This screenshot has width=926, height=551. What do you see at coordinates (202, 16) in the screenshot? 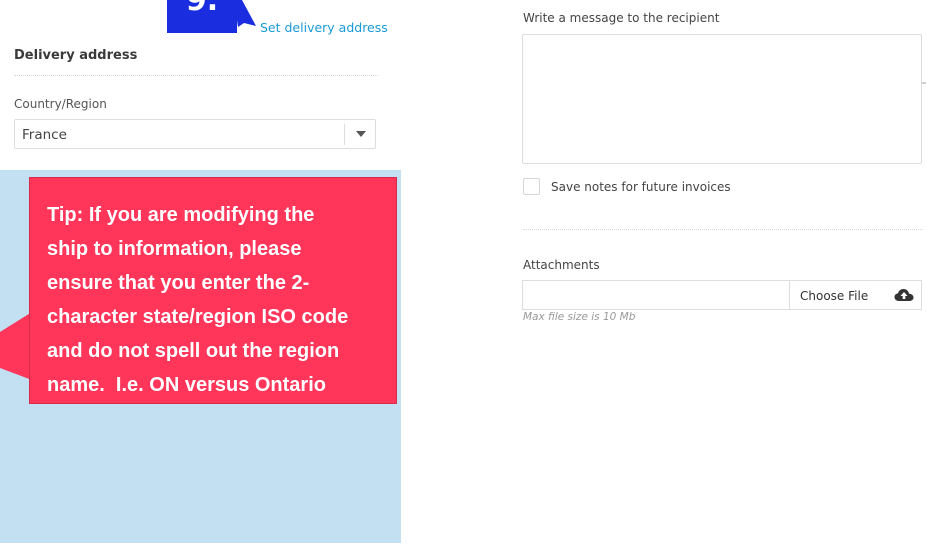
I see `step-number-badge: 9.` at bounding box center [202, 16].